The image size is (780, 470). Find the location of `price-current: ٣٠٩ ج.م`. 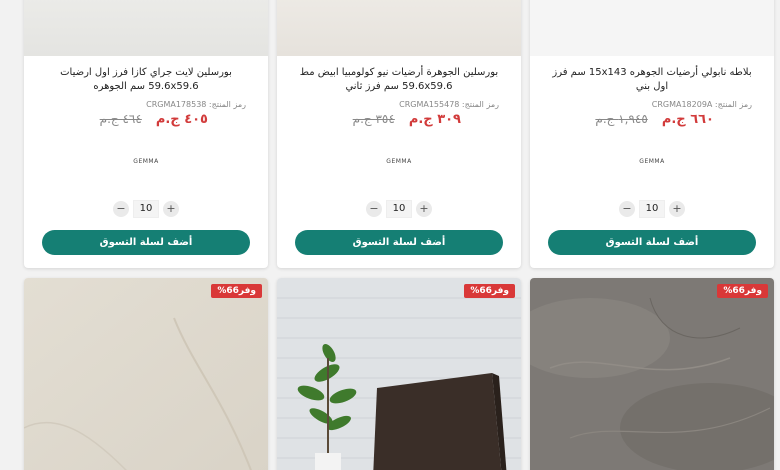

price-current: ٣٠٩ ج.م is located at coordinates (434, 119).